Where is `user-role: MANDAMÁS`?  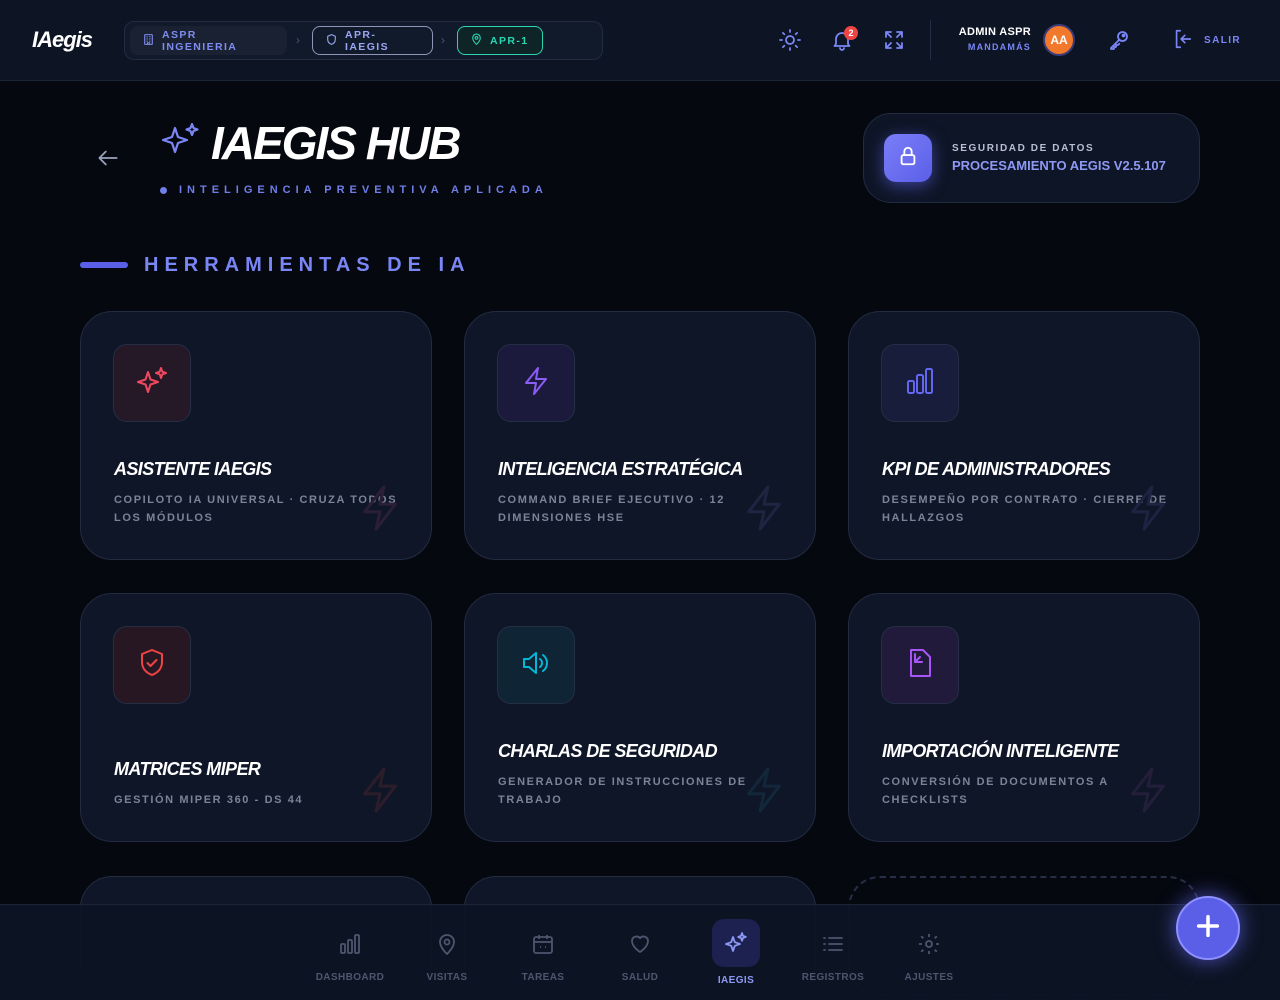
user-role: MANDAMÁS is located at coordinates (999, 47).